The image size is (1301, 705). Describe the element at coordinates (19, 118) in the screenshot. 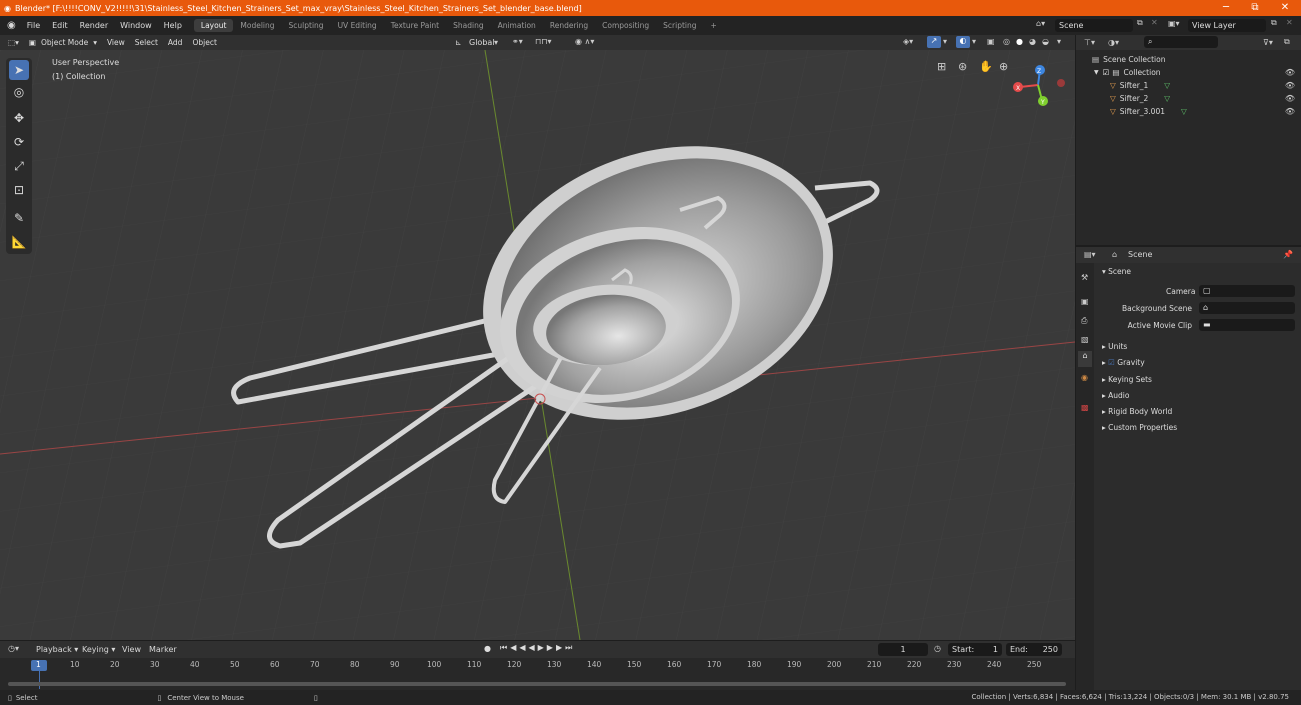

I see `move-tool-icon: ✥` at that location.